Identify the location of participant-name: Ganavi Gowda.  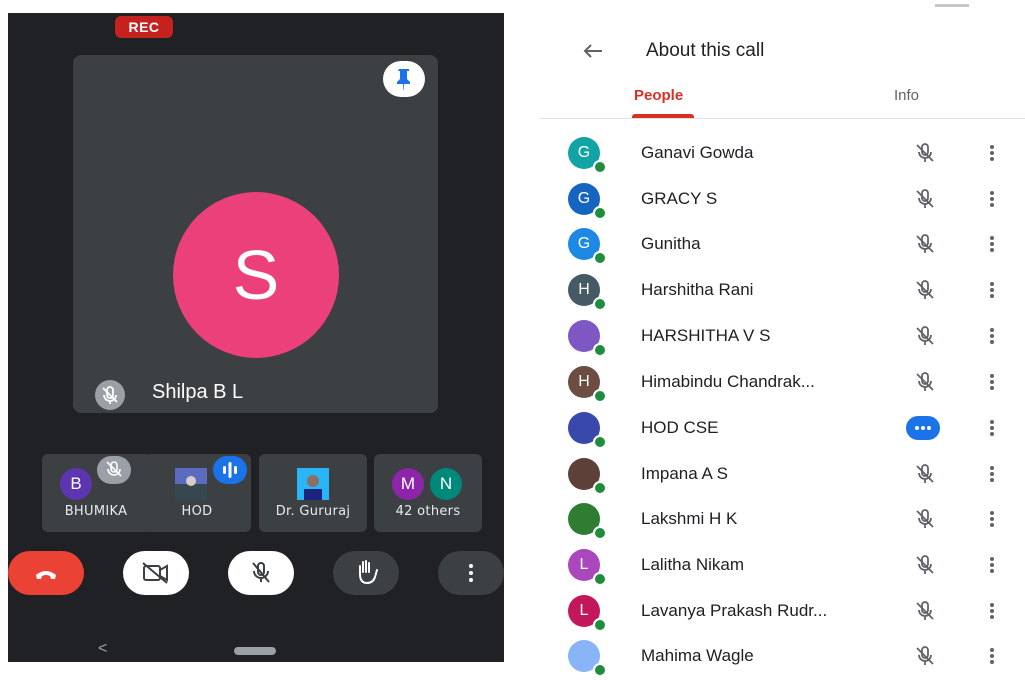
(697, 152).